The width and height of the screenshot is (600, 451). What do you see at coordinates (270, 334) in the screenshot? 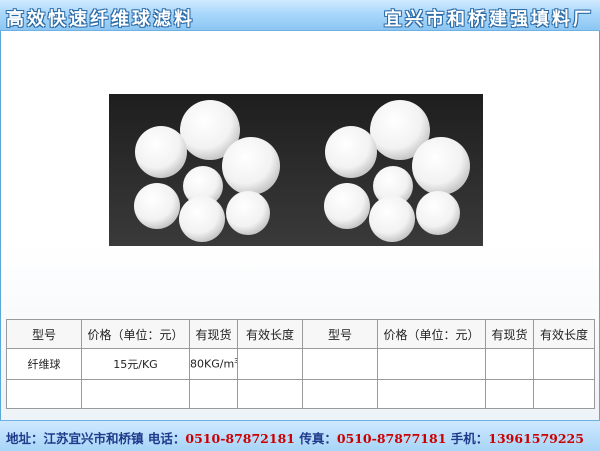
I see `header-length: 有效长度` at bounding box center [270, 334].